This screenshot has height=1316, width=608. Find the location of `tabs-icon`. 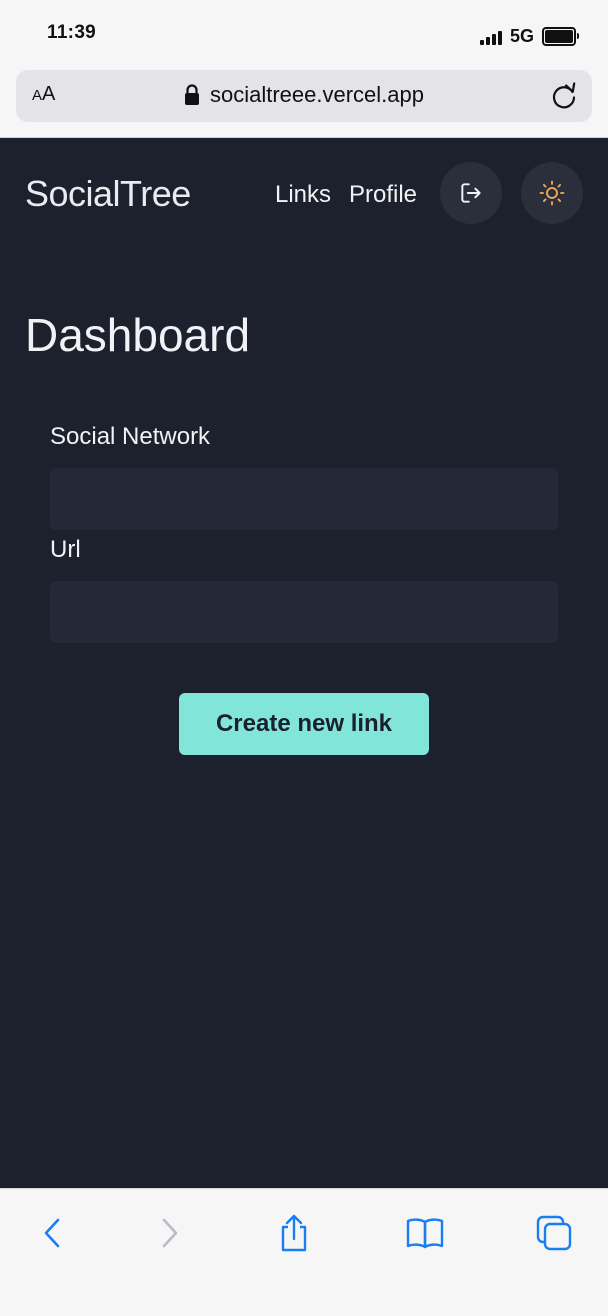

tabs-icon is located at coordinates (554, 1233).